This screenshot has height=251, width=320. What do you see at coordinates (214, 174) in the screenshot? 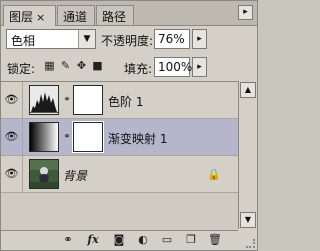
I see `lock-icon: 🔒` at bounding box center [214, 174].